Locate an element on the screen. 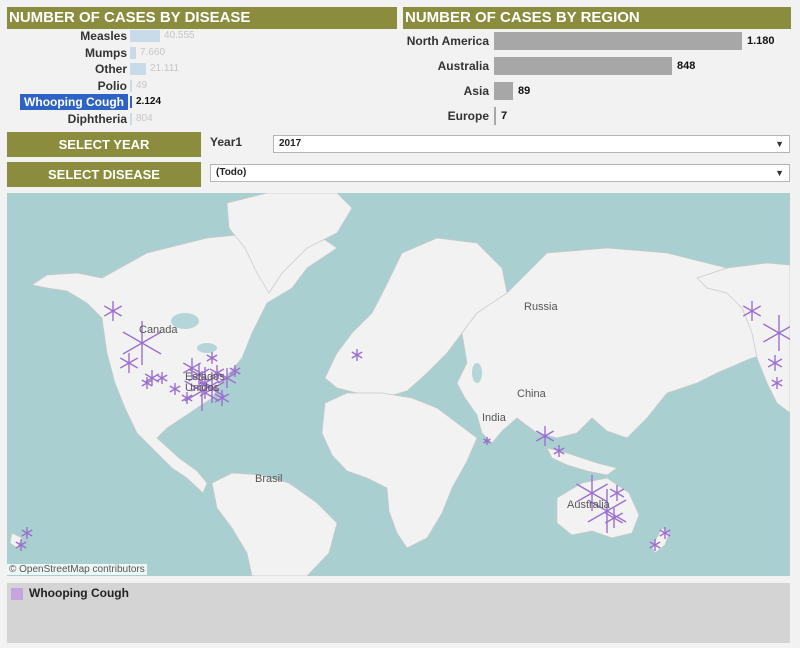  select-disease-button: SELECT DISEASE is located at coordinates (104, 174).